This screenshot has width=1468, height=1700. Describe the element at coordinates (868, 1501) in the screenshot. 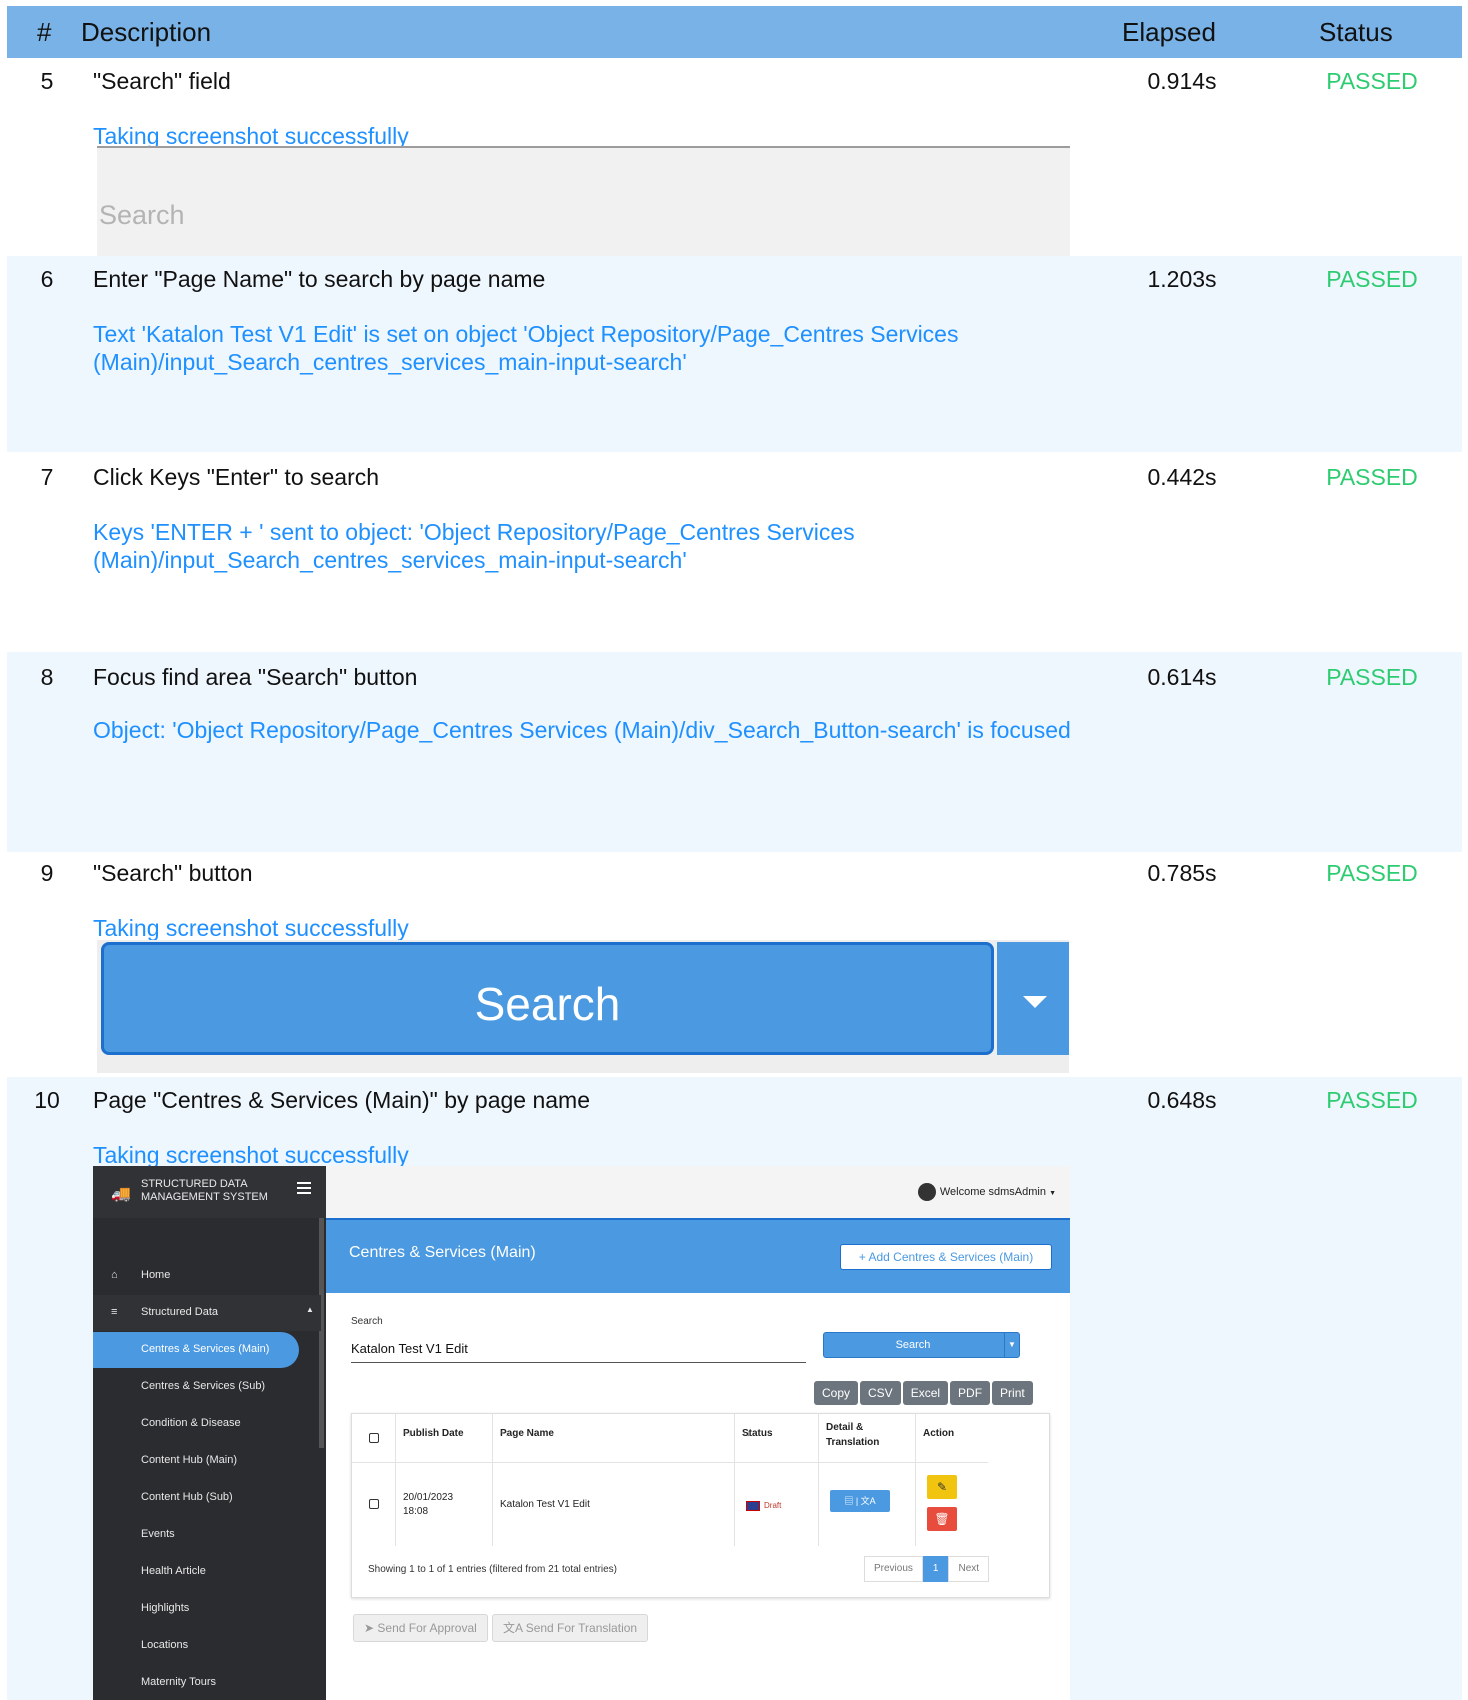

I see `translate-icon: 文A` at that location.